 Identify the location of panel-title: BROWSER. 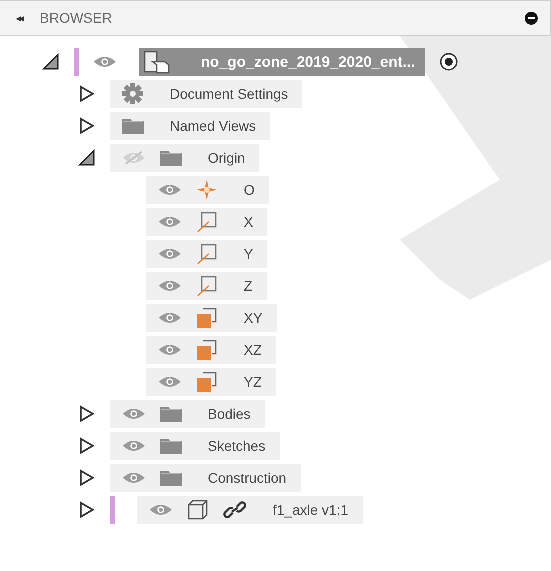
(77, 18).